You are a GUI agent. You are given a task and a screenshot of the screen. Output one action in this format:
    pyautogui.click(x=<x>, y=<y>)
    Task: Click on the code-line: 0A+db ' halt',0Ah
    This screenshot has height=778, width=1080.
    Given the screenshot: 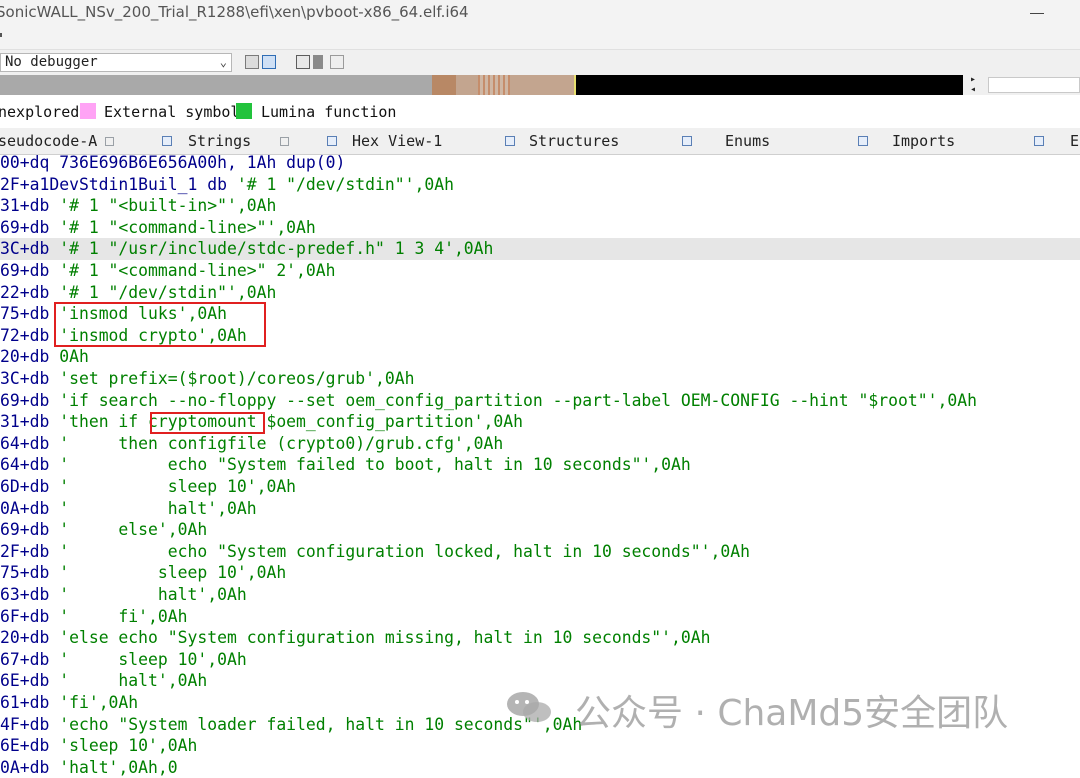 What is the action you would take?
    pyautogui.click(x=540, y=509)
    